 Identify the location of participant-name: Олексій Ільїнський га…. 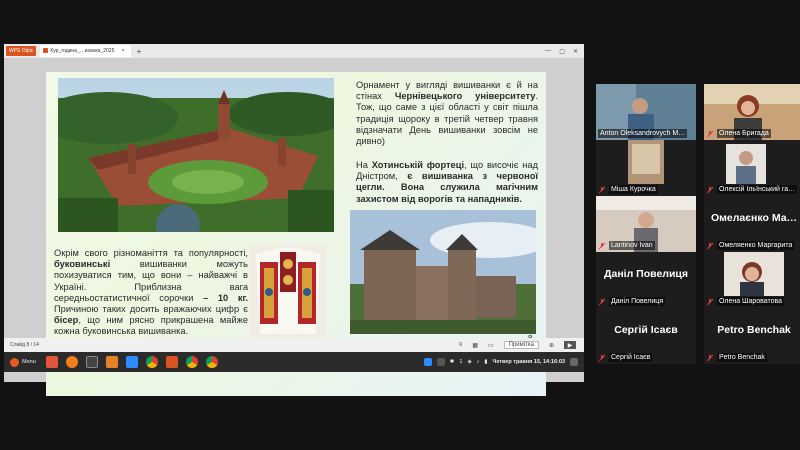
(757, 189).